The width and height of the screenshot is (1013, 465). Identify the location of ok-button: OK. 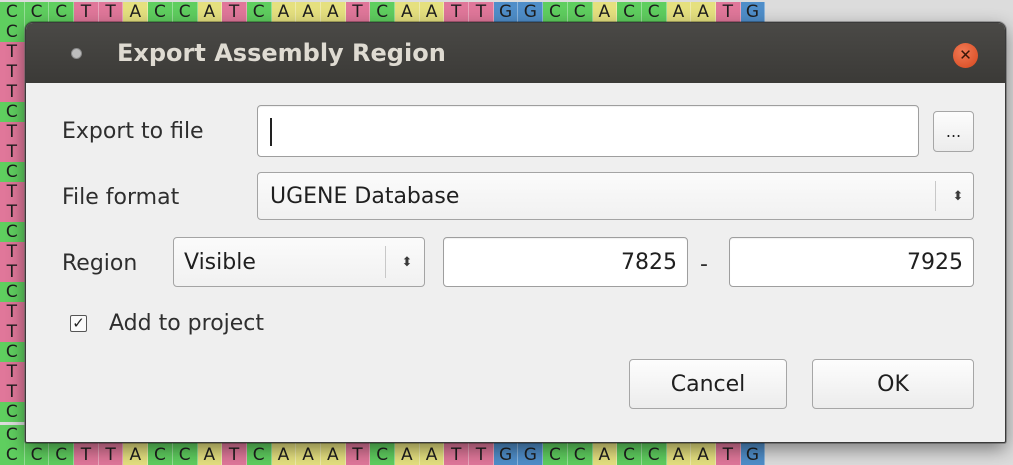
(893, 384).